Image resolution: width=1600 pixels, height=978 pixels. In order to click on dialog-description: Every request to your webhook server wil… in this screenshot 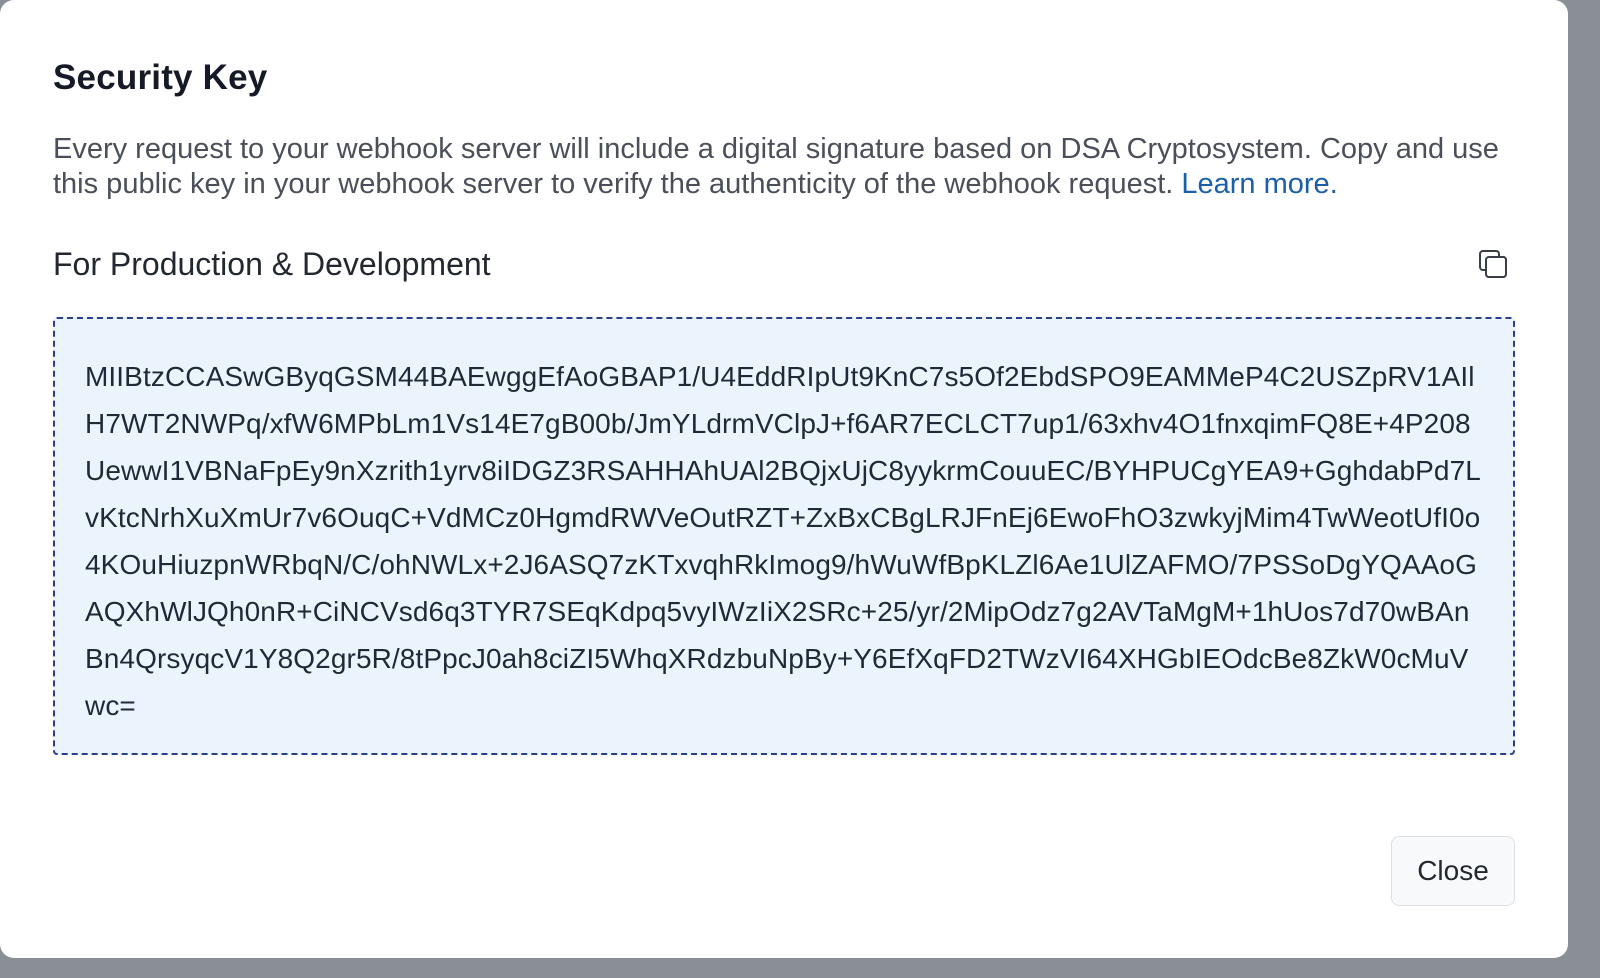, I will do `click(783, 167)`.